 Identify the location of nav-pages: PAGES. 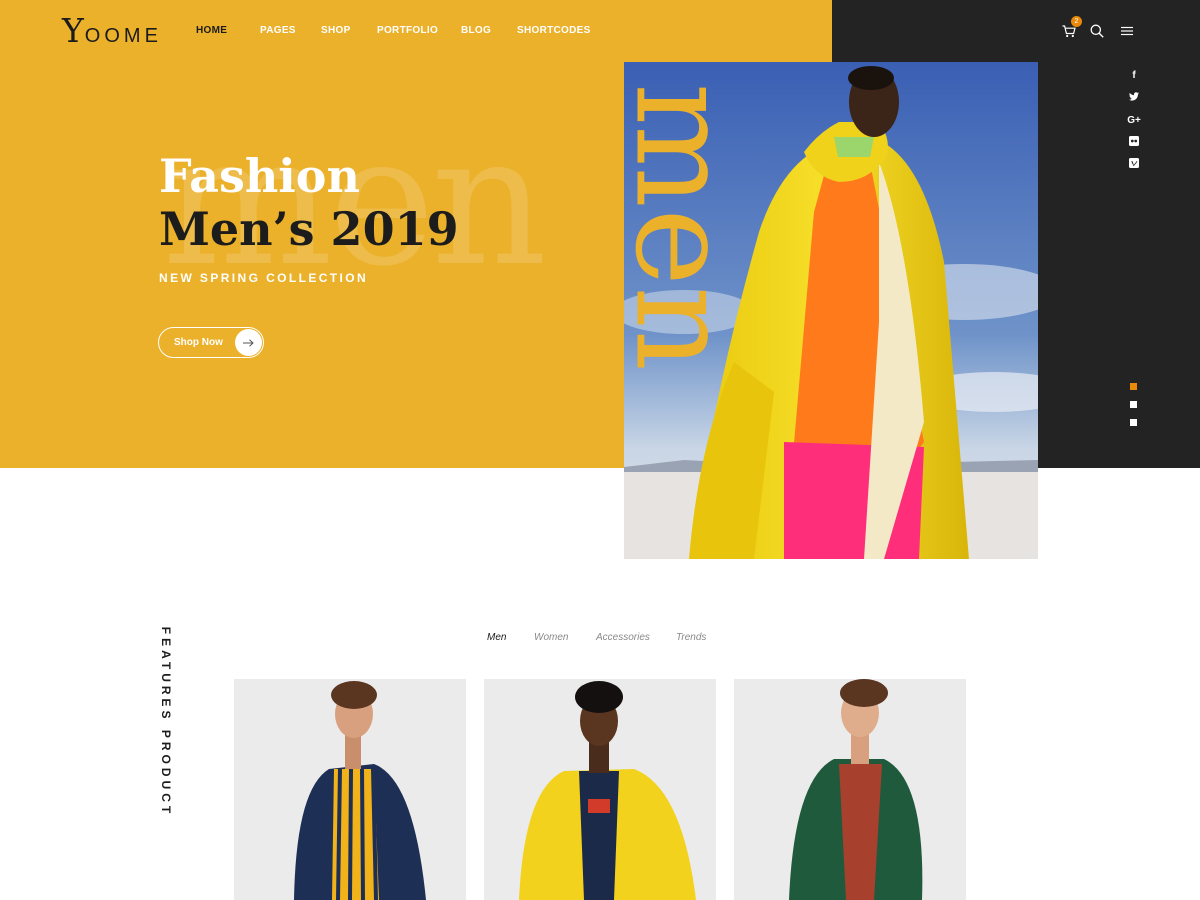
(278, 30).